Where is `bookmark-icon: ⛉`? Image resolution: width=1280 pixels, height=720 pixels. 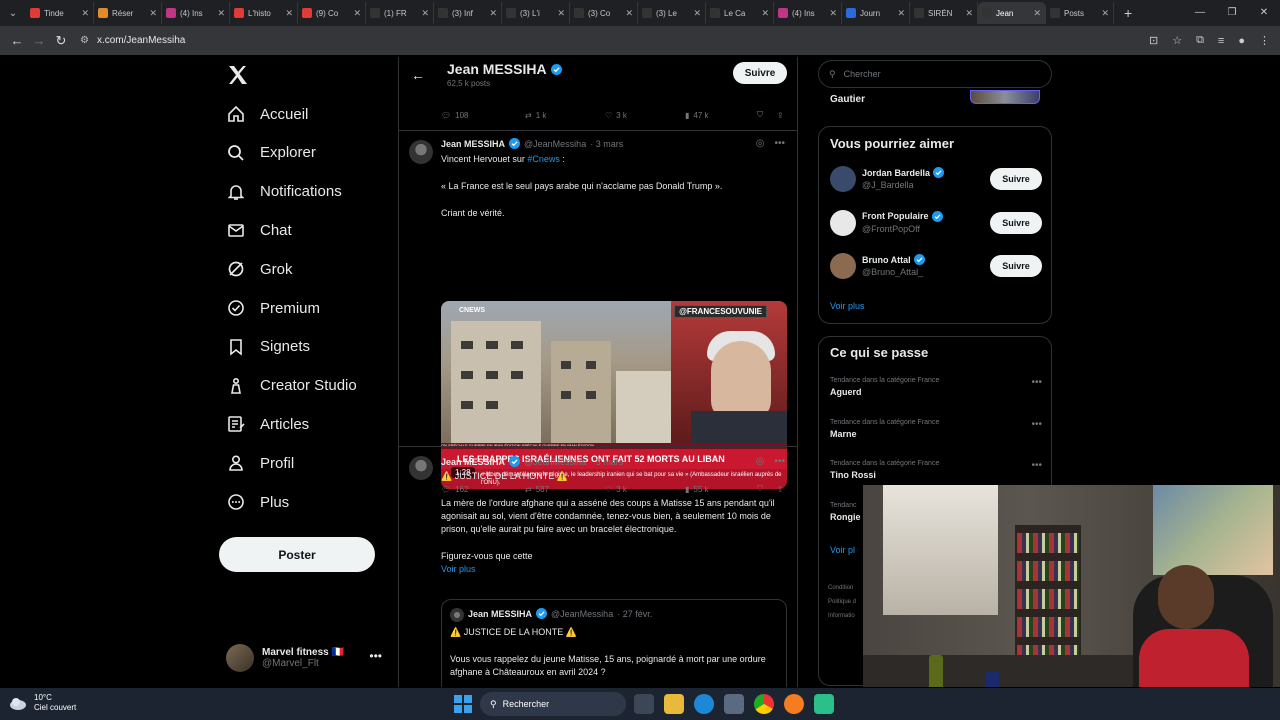
bookmark-icon: ⛉ is located at coordinates (767, 115).